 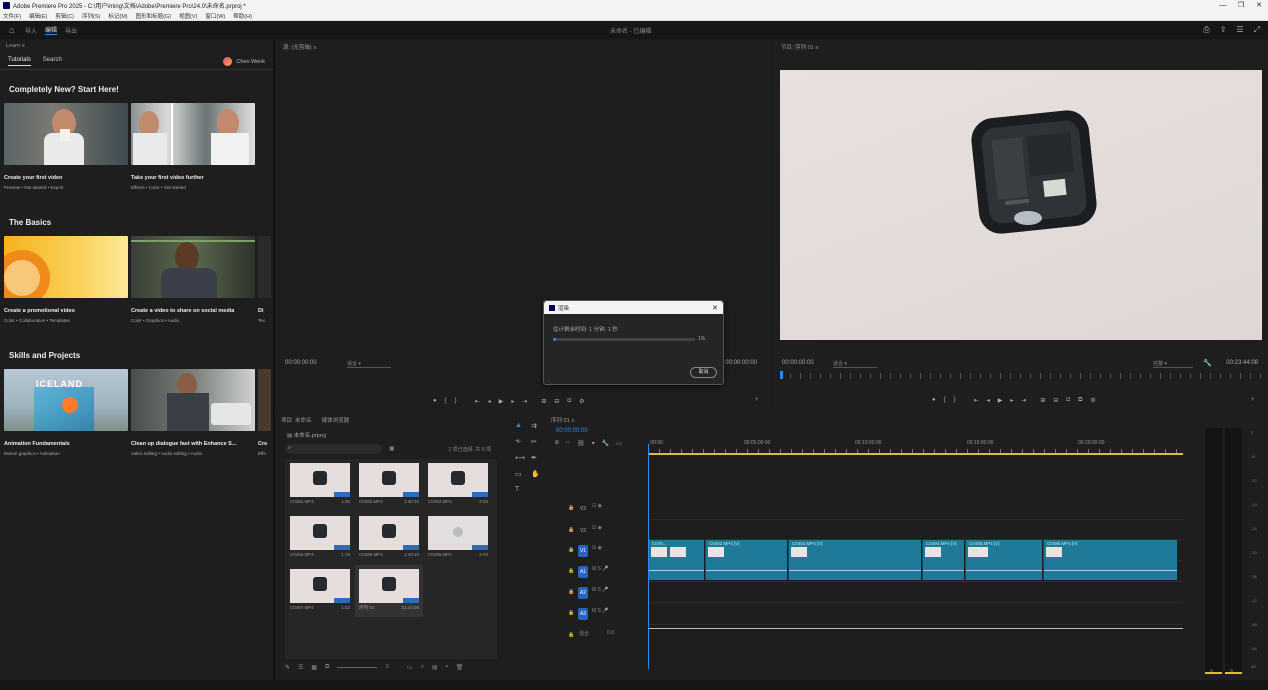 I want to click on sort-icon: ≡, so click(x=387, y=667).